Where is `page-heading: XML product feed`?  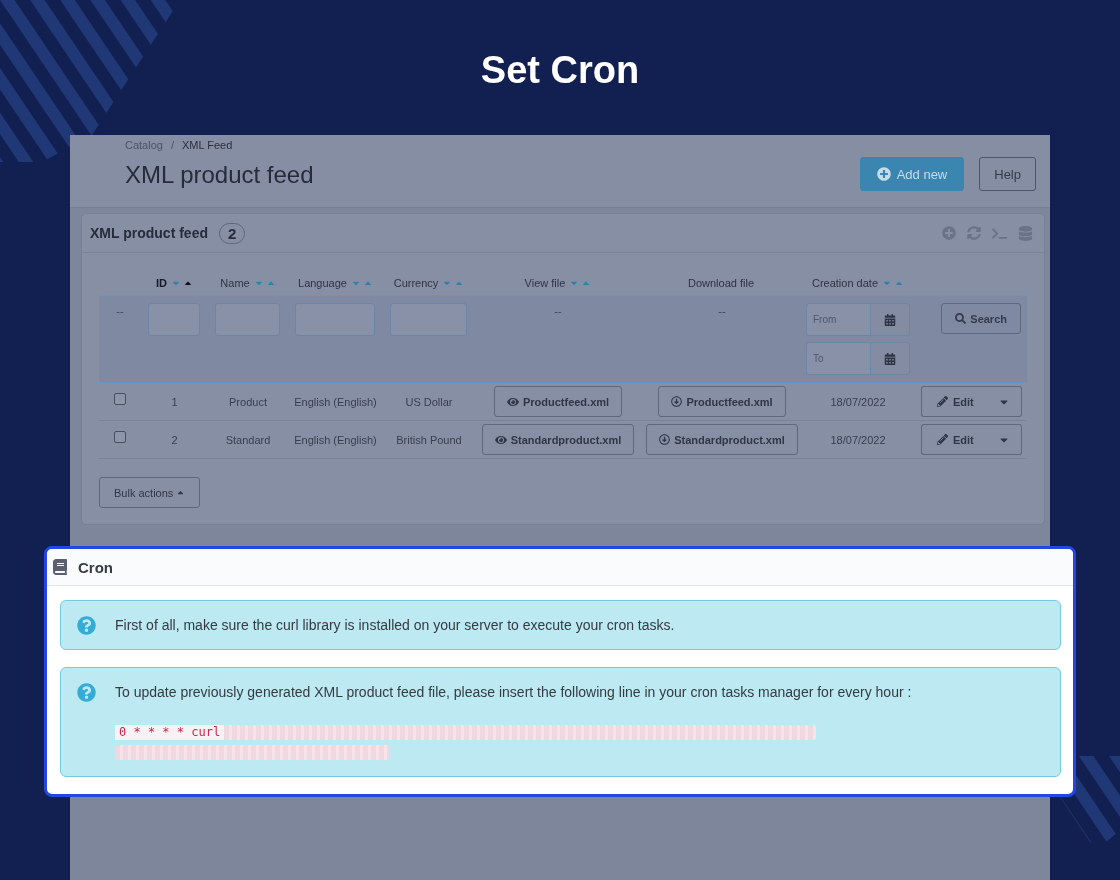
page-heading: XML product feed is located at coordinates (219, 175).